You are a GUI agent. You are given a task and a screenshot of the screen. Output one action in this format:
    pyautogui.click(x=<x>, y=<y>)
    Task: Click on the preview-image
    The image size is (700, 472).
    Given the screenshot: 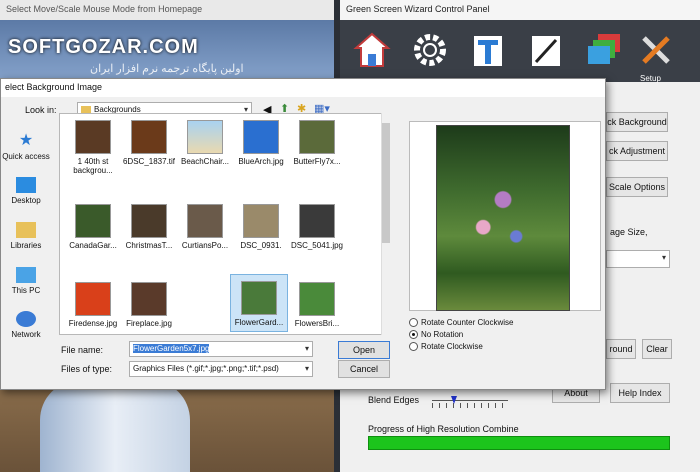 What is the action you would take?
    pyautogui.click(x=503, y=218)
    